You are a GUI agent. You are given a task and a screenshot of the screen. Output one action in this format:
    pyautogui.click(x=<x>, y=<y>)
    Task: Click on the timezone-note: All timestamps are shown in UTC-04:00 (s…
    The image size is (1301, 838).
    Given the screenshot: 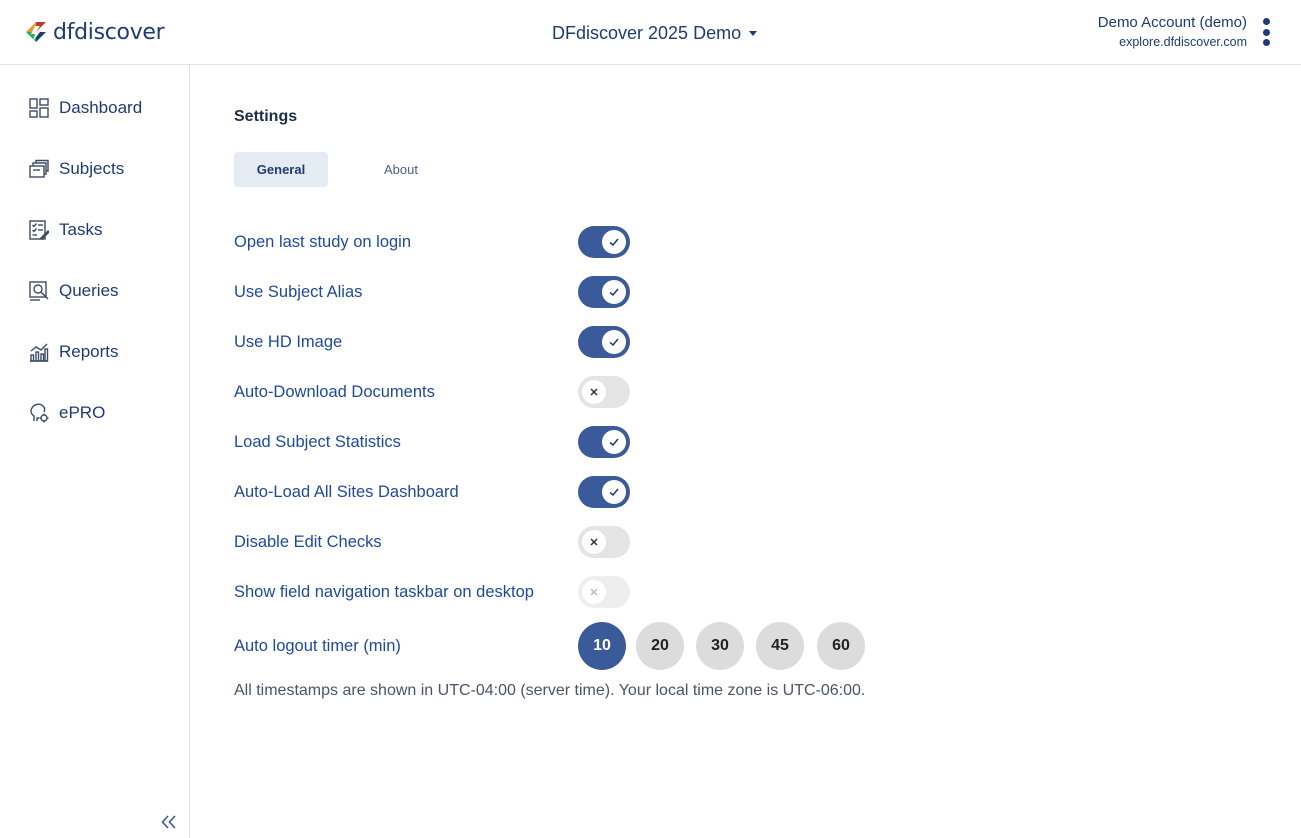 What is the action you would take?
    pyautogui.click(x=550, y=690)
    